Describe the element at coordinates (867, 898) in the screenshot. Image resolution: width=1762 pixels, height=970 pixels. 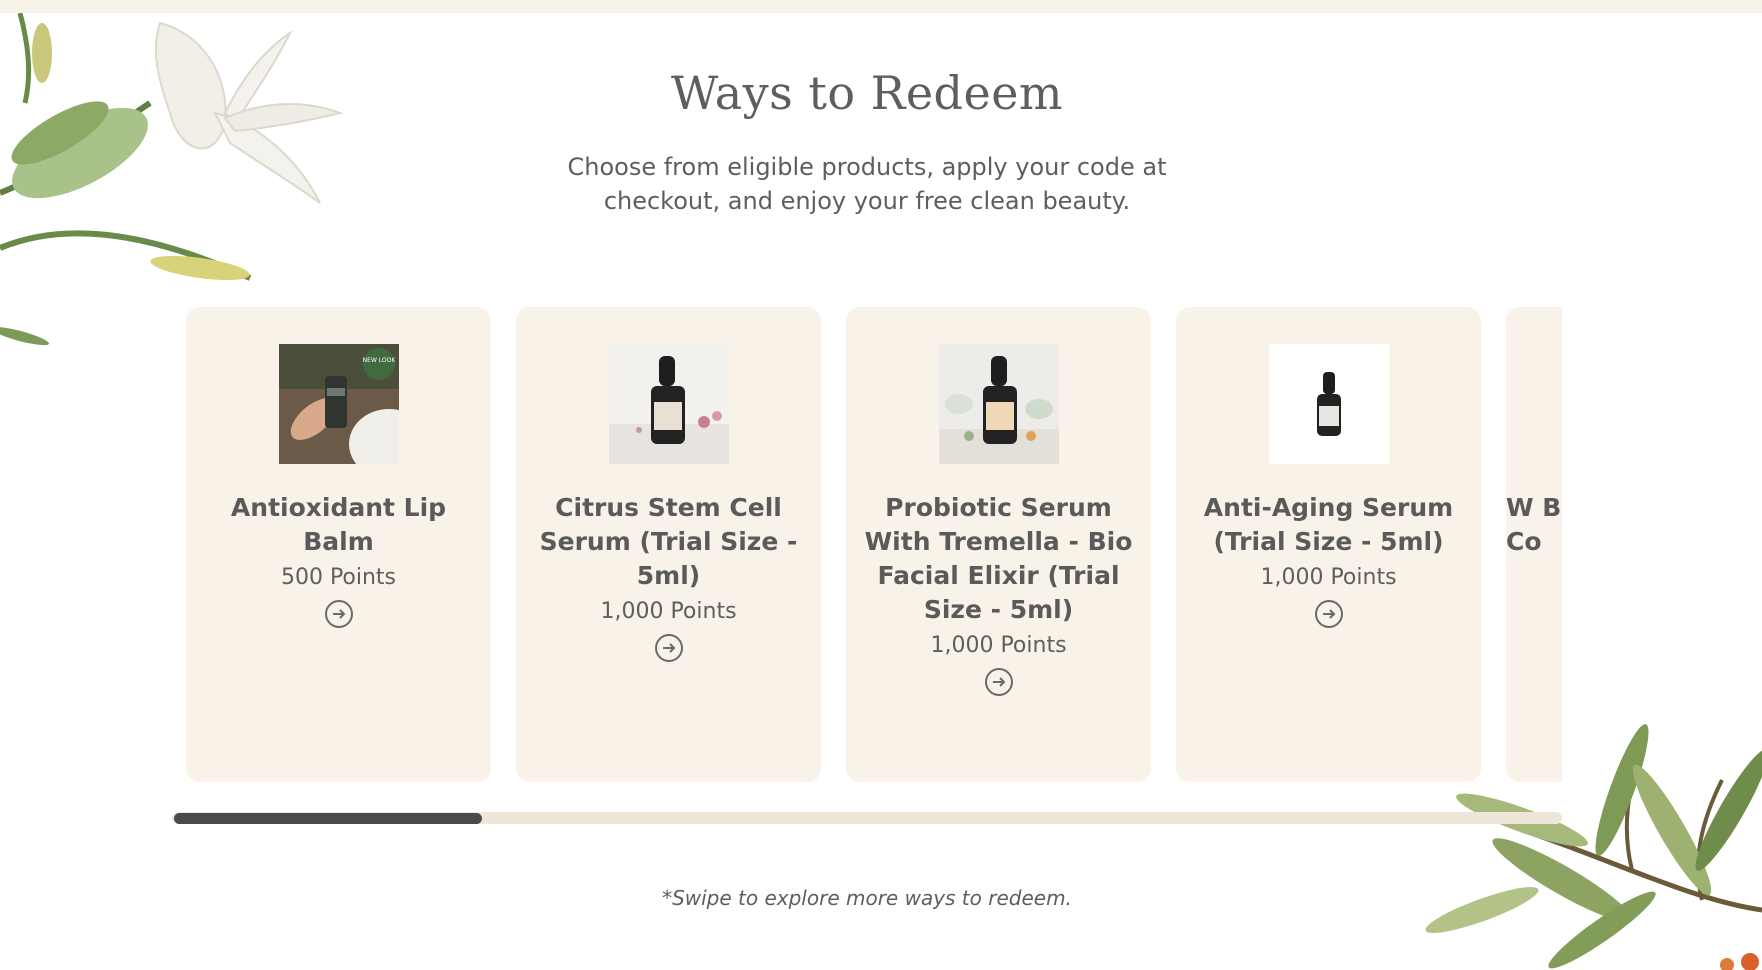
I see `swipe-hint: *Swipe to explore more ways to redeem.` at that location.